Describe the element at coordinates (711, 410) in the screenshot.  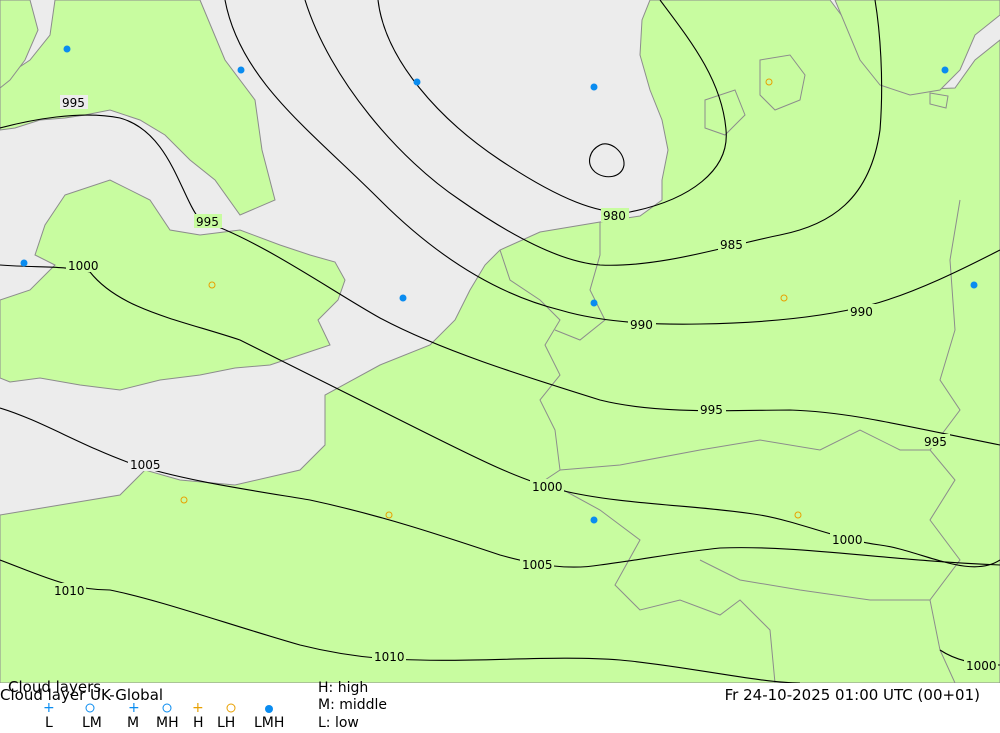
I see `isobar-label-995-c: 995` at that location.